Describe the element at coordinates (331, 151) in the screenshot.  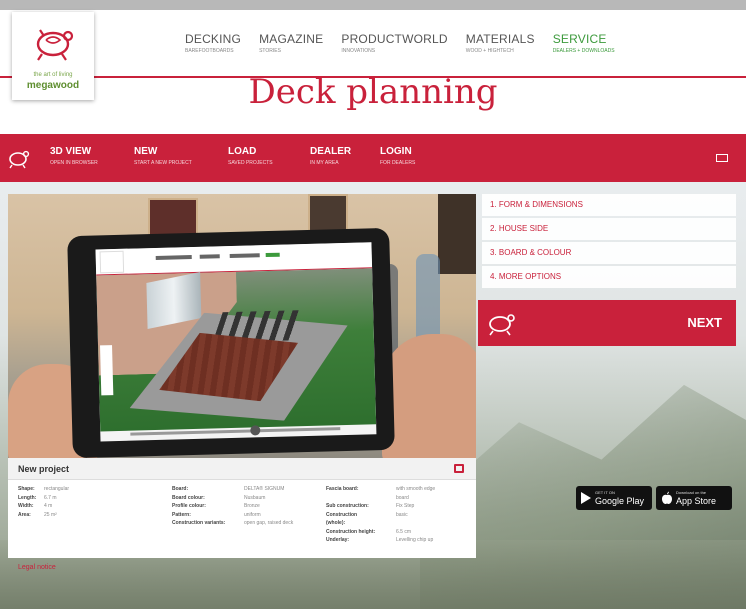
I see `toolbar-label: DEALER` at that location.